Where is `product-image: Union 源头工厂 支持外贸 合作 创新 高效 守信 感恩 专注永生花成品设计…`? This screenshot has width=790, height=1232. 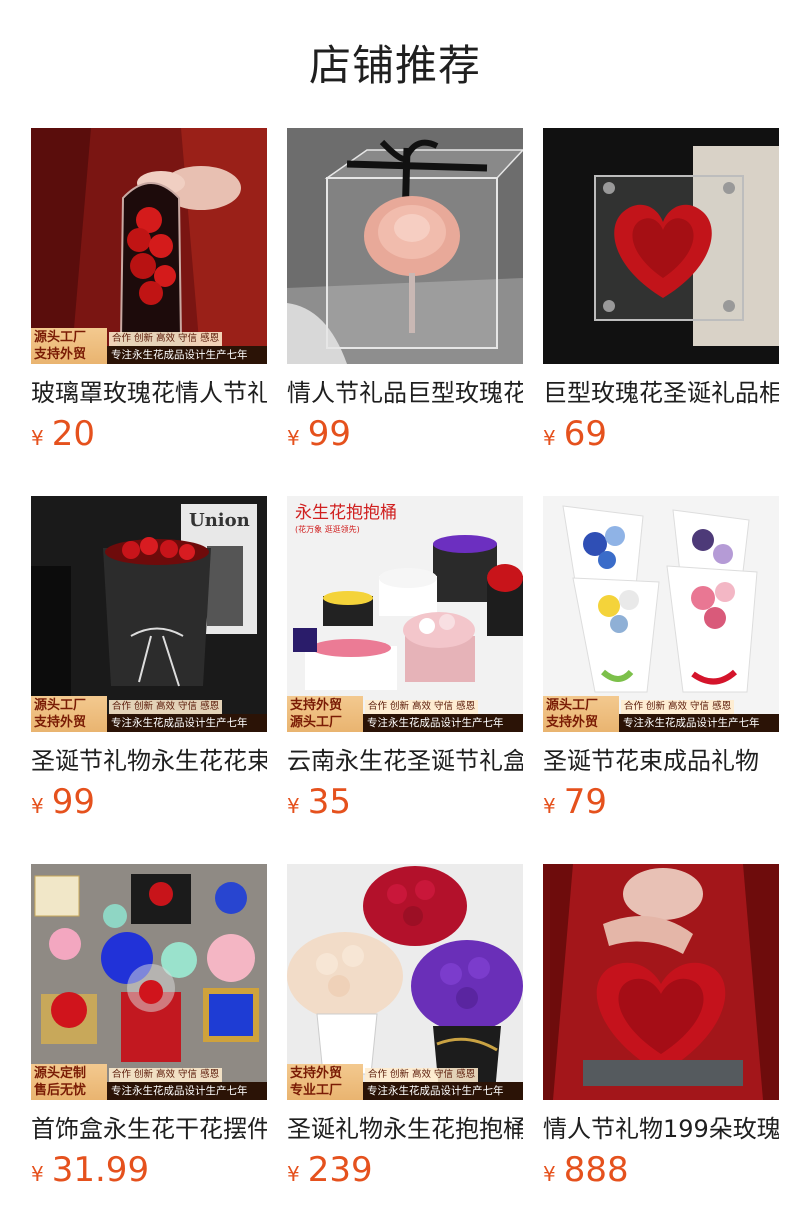
product-image: Union 源头工厂 支持外贸 合作 创新 高效 守信 感恩 专注永生花成品设计… is located at coordinates (149, 614).